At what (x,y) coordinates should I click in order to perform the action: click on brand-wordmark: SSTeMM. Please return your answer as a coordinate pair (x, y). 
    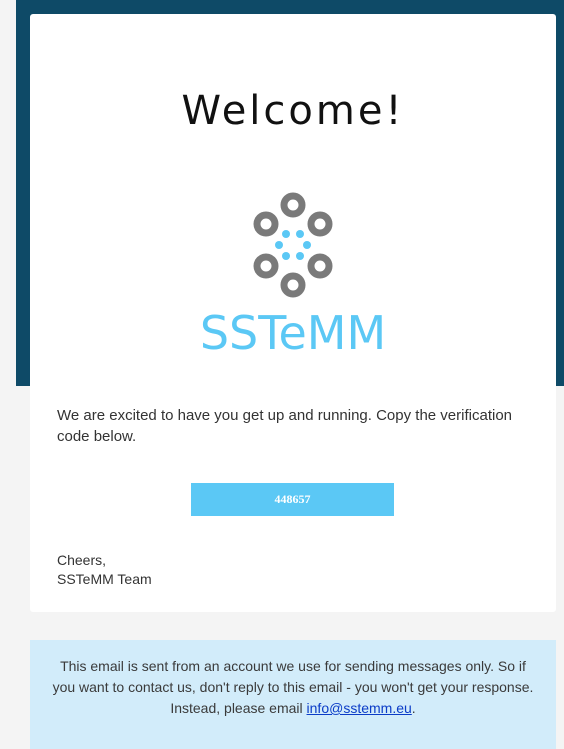
    Looking at the image, I should click on (293, 333).